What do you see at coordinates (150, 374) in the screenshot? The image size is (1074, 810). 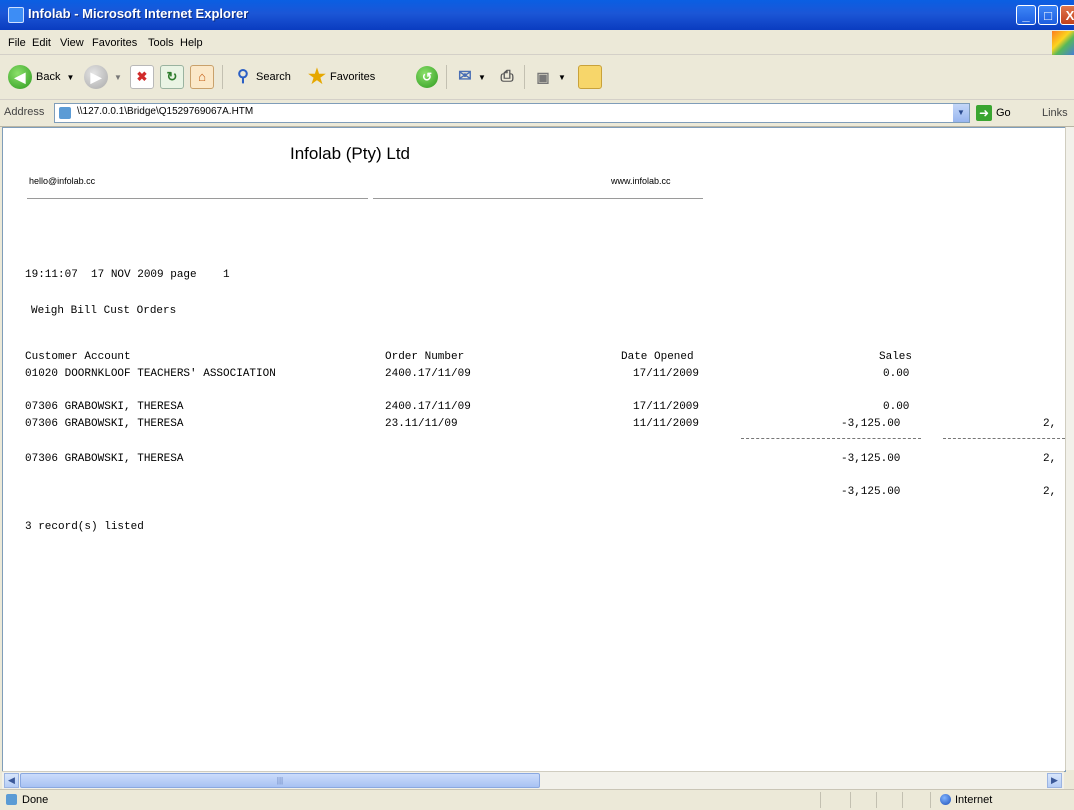 I see `row-1-account: 01020 DOORNKLOOF TEACHERS' ASSOCIATION` at bounding box center [150, 374].